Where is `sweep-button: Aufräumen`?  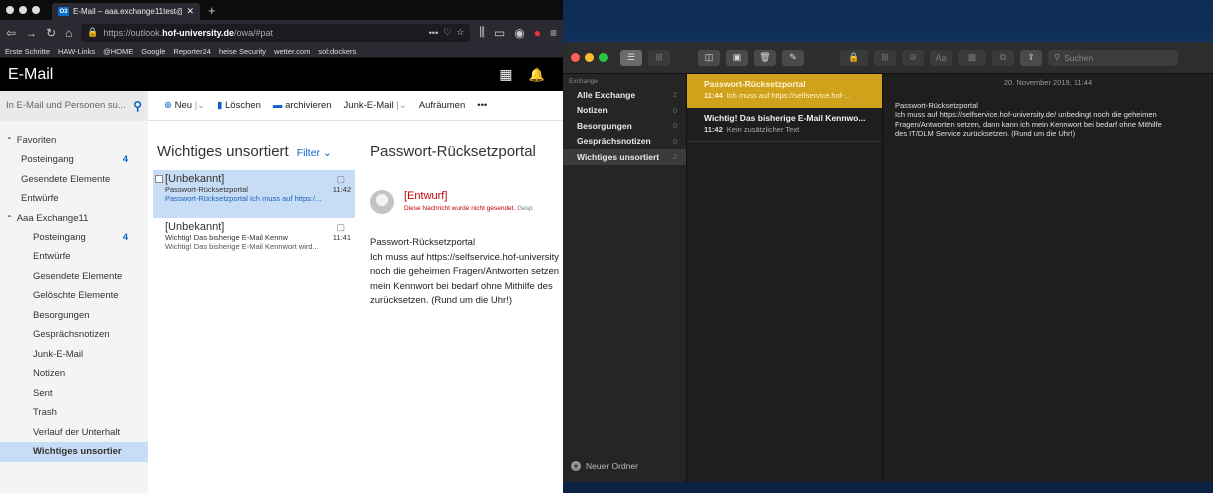
sweep-button: Aufräumen is located at coordinates (442, 105).